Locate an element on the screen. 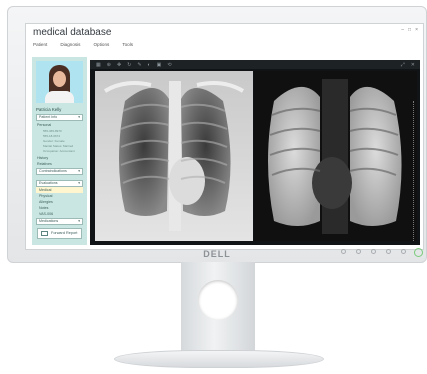 Image resolution: width=427 pixels, height=374 pixels. evaluations-dropdown: Evaluations ▾ is located at coordinates (59, 183).